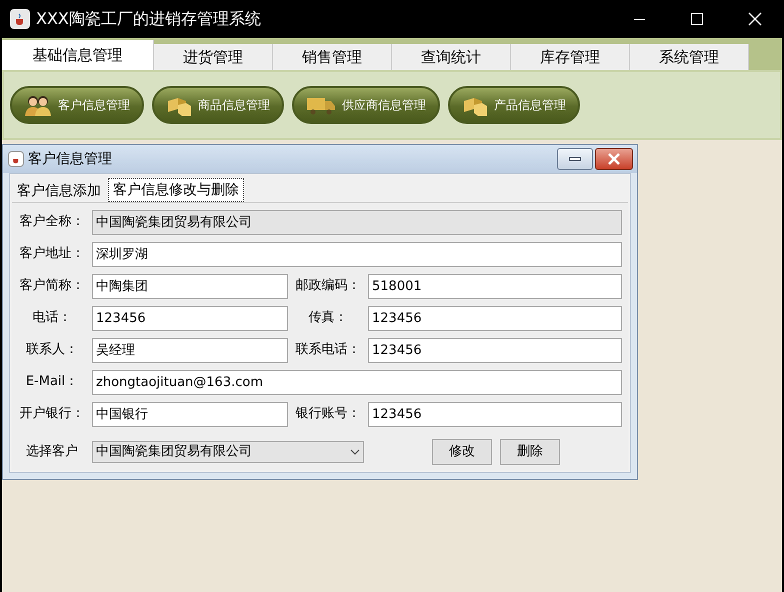 The image size is (784, 592). What do you see at coordinates (38, 105) in the screenshot?
I see `people-icon` at bounding box center [38, 105].